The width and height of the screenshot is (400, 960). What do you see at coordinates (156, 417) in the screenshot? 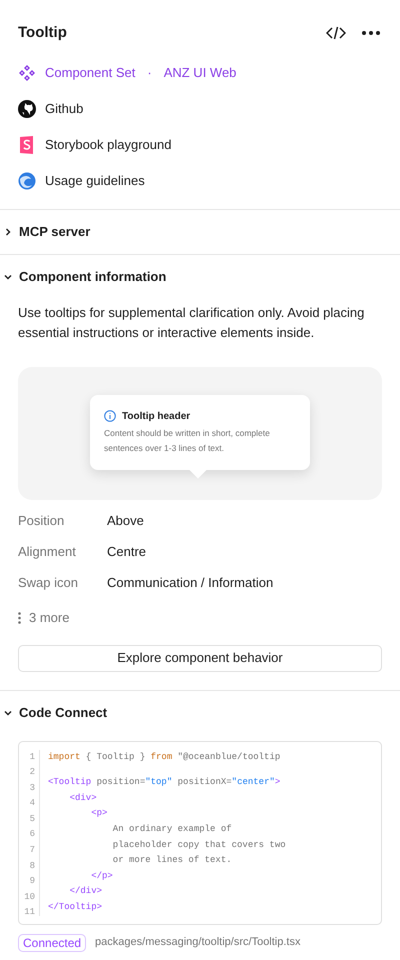
I see `tooltip-header: Tooltip header` at bounding box center [156, 417].